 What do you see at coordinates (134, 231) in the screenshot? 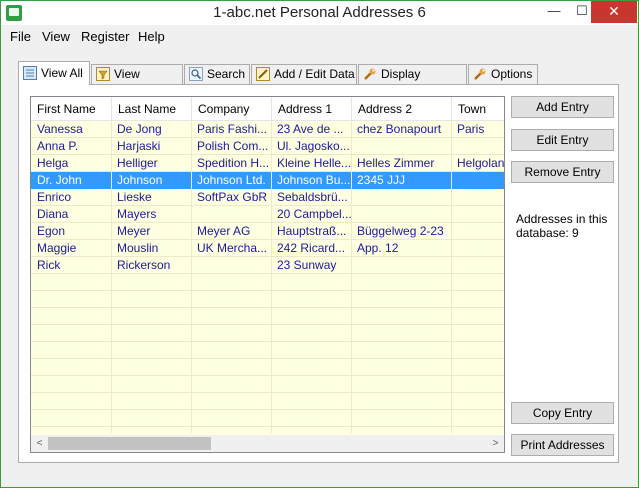
I see `table-cell: Meyer` at bounding box center [134, 231].